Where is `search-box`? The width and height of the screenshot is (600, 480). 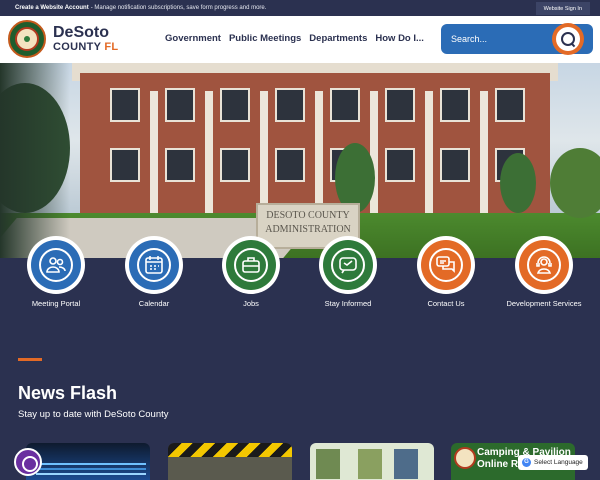
search-box is located at coordinates (517, 39).